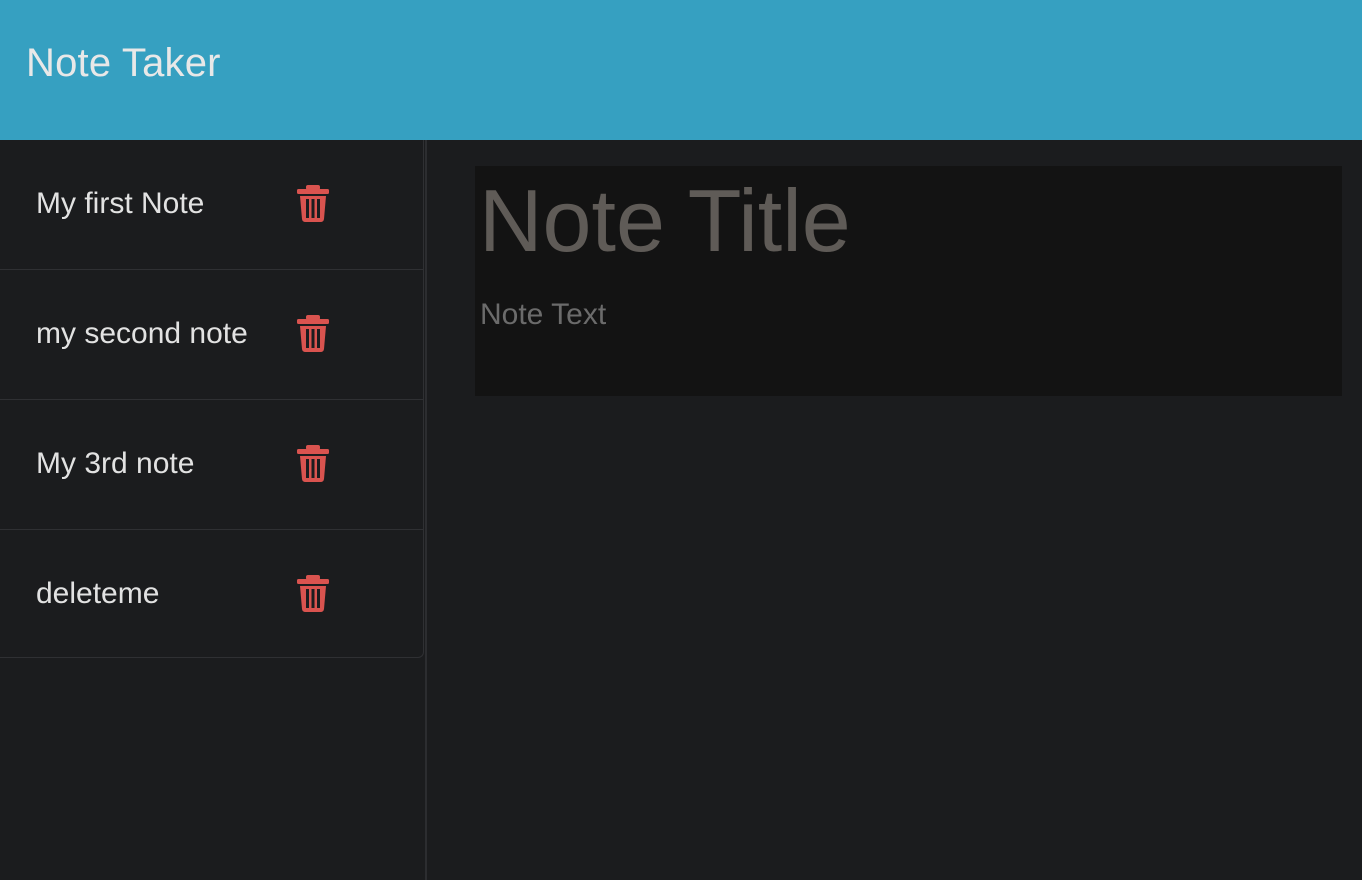  I want to click on list-item: my second note, so click(211, 335).